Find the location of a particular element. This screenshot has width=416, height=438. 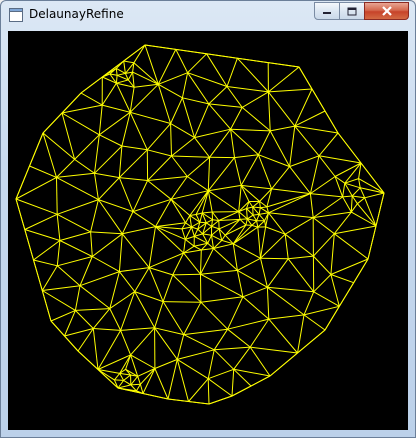

caption-buttons is located at coordinates (361, 11).